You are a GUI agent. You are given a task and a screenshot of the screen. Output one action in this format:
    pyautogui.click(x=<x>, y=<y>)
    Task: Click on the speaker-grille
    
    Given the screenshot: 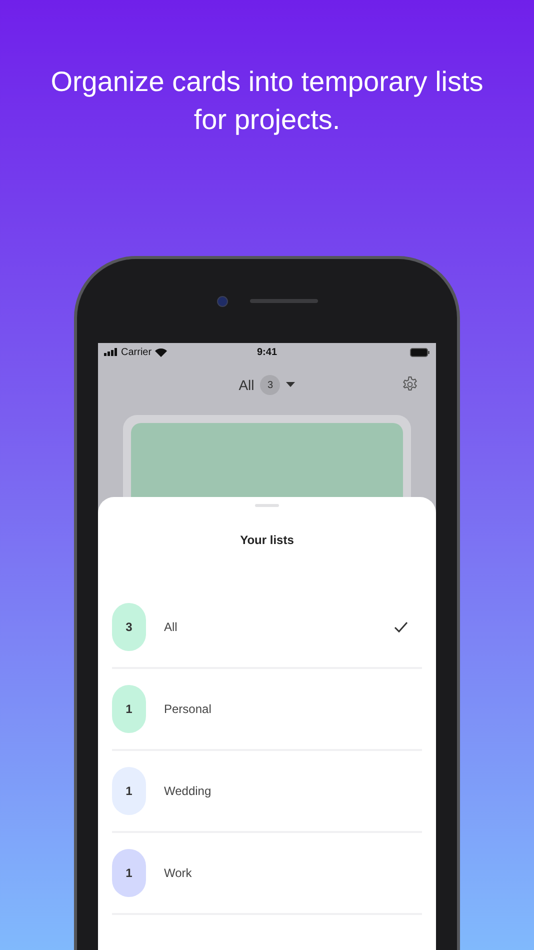 What is the action you would take?
    pyautogui.click(x=284, y=301)
    